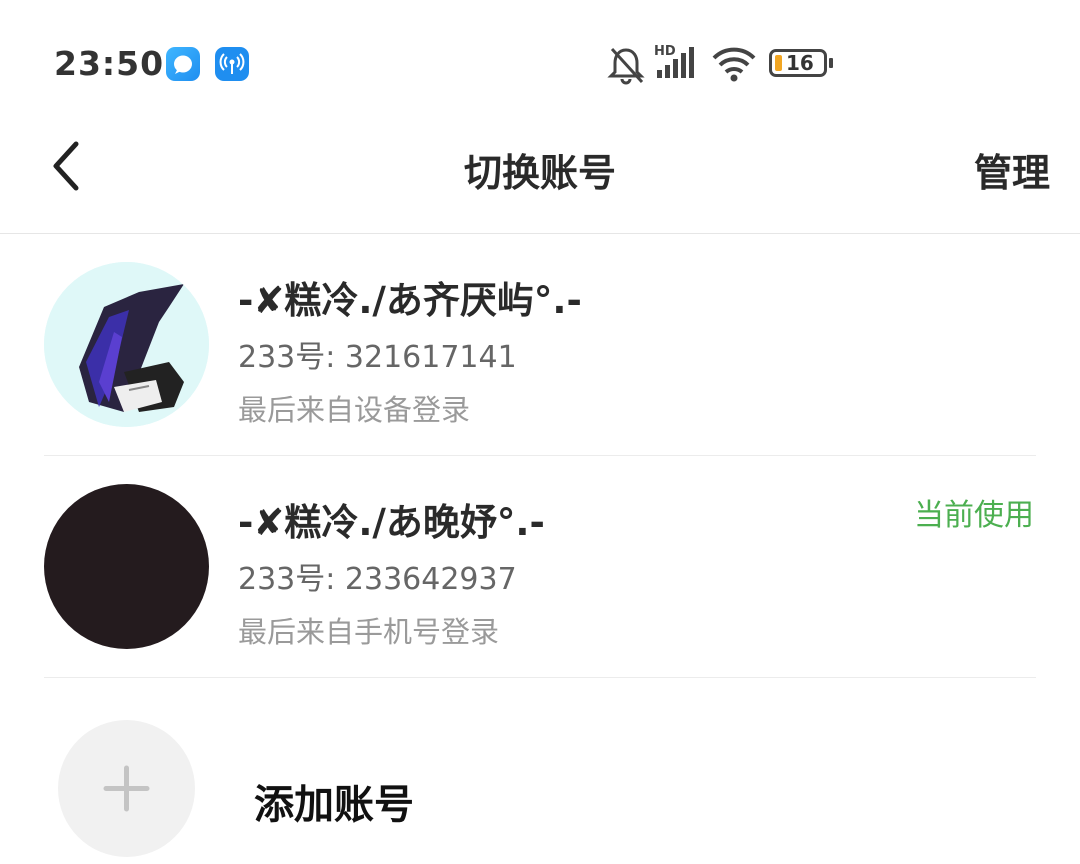  Describe the element at coordinates (1012, 169) in the screenshot. I see `manage-button: 管理` at that location.